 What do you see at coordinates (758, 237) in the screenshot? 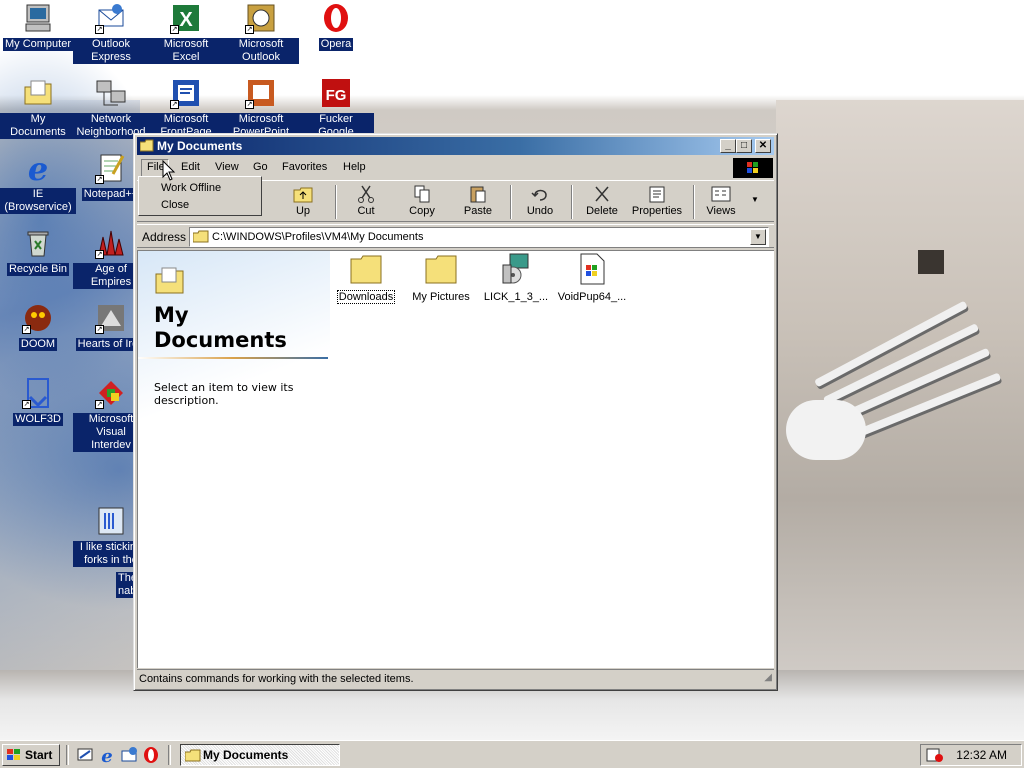
I see `address-dropdown-button: ▼` at bounding box center [758, 237].